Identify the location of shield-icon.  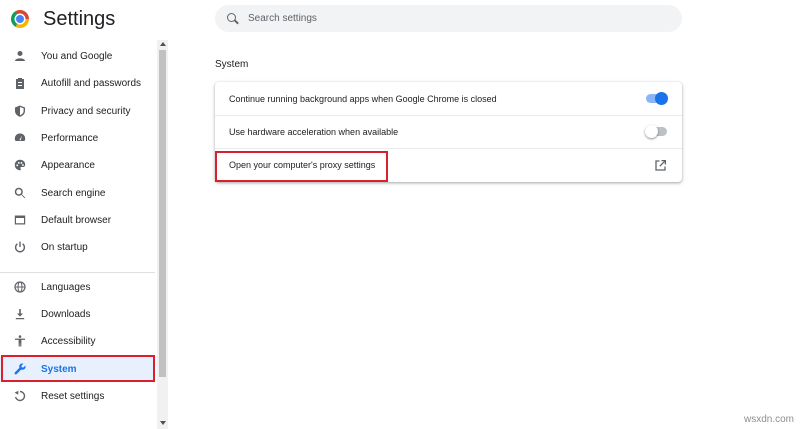
(20, 111).